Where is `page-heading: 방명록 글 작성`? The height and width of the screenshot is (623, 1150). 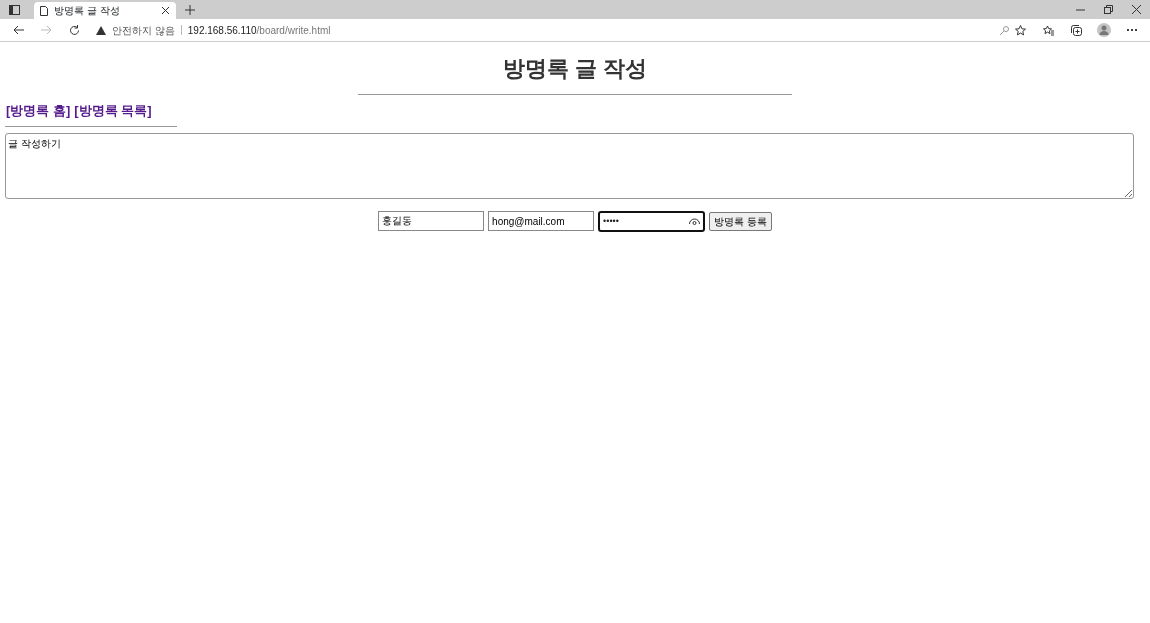
page-heading: 방명록 글 작성 is located at coordinates (575, 69).